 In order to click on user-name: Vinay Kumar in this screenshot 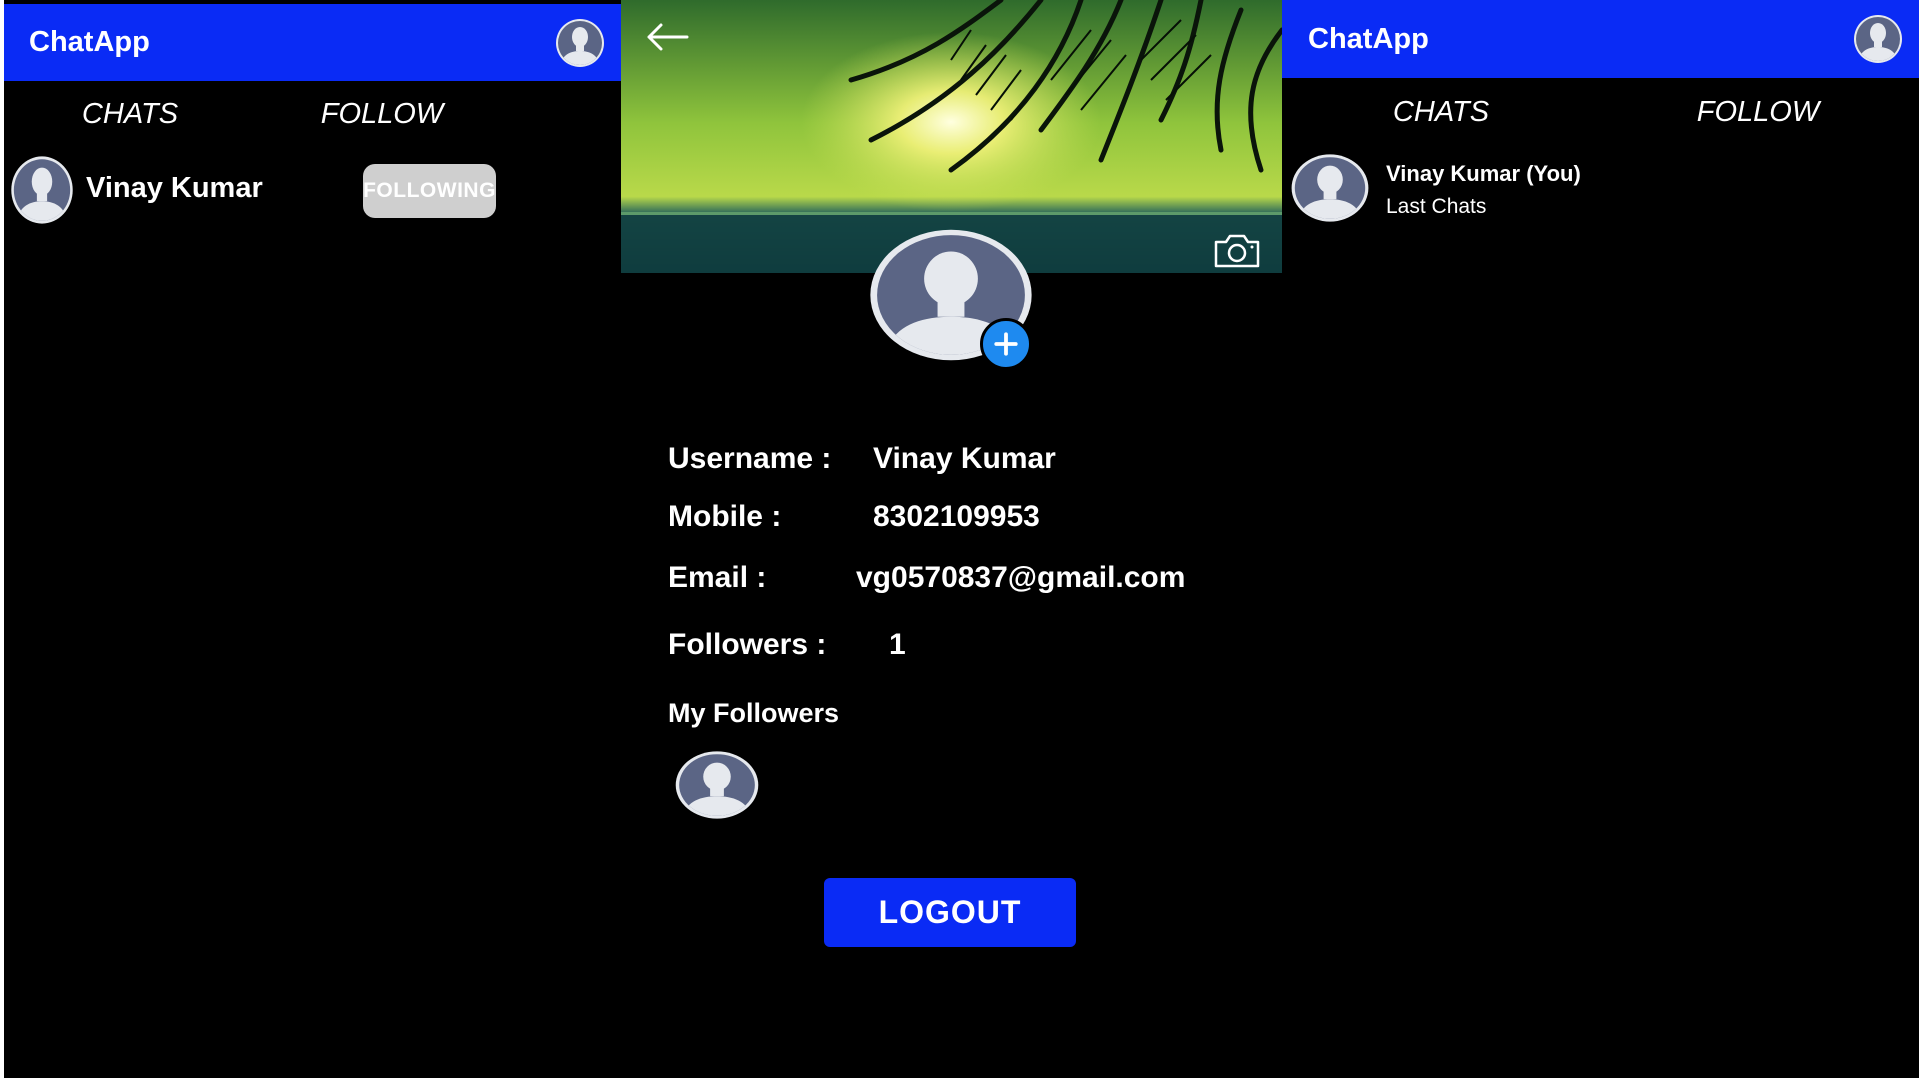, I will do `click(174, 188)`.